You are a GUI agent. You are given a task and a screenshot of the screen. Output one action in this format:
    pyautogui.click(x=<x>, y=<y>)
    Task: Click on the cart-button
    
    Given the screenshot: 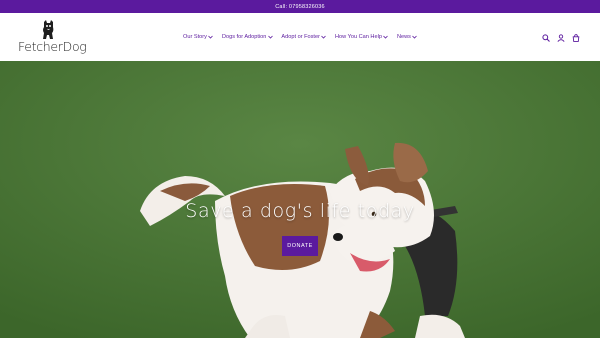 What is the action you would take?
    pyautogui.click(x=575, y=38)
    